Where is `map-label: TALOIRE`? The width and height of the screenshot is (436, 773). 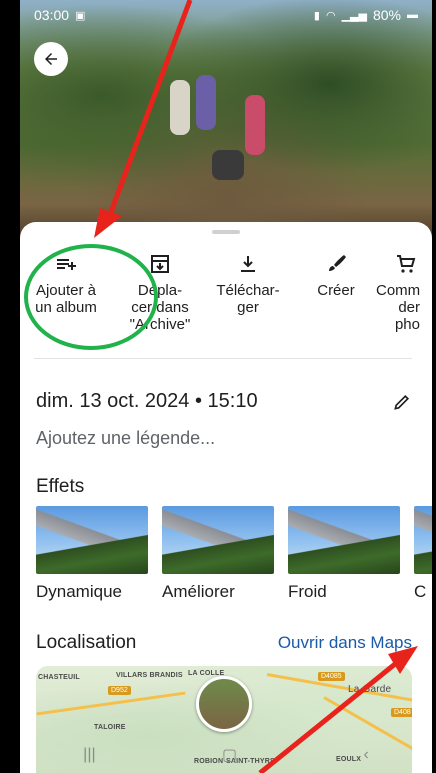 map-label: TALOIRE is located at coordinates (110, 727).